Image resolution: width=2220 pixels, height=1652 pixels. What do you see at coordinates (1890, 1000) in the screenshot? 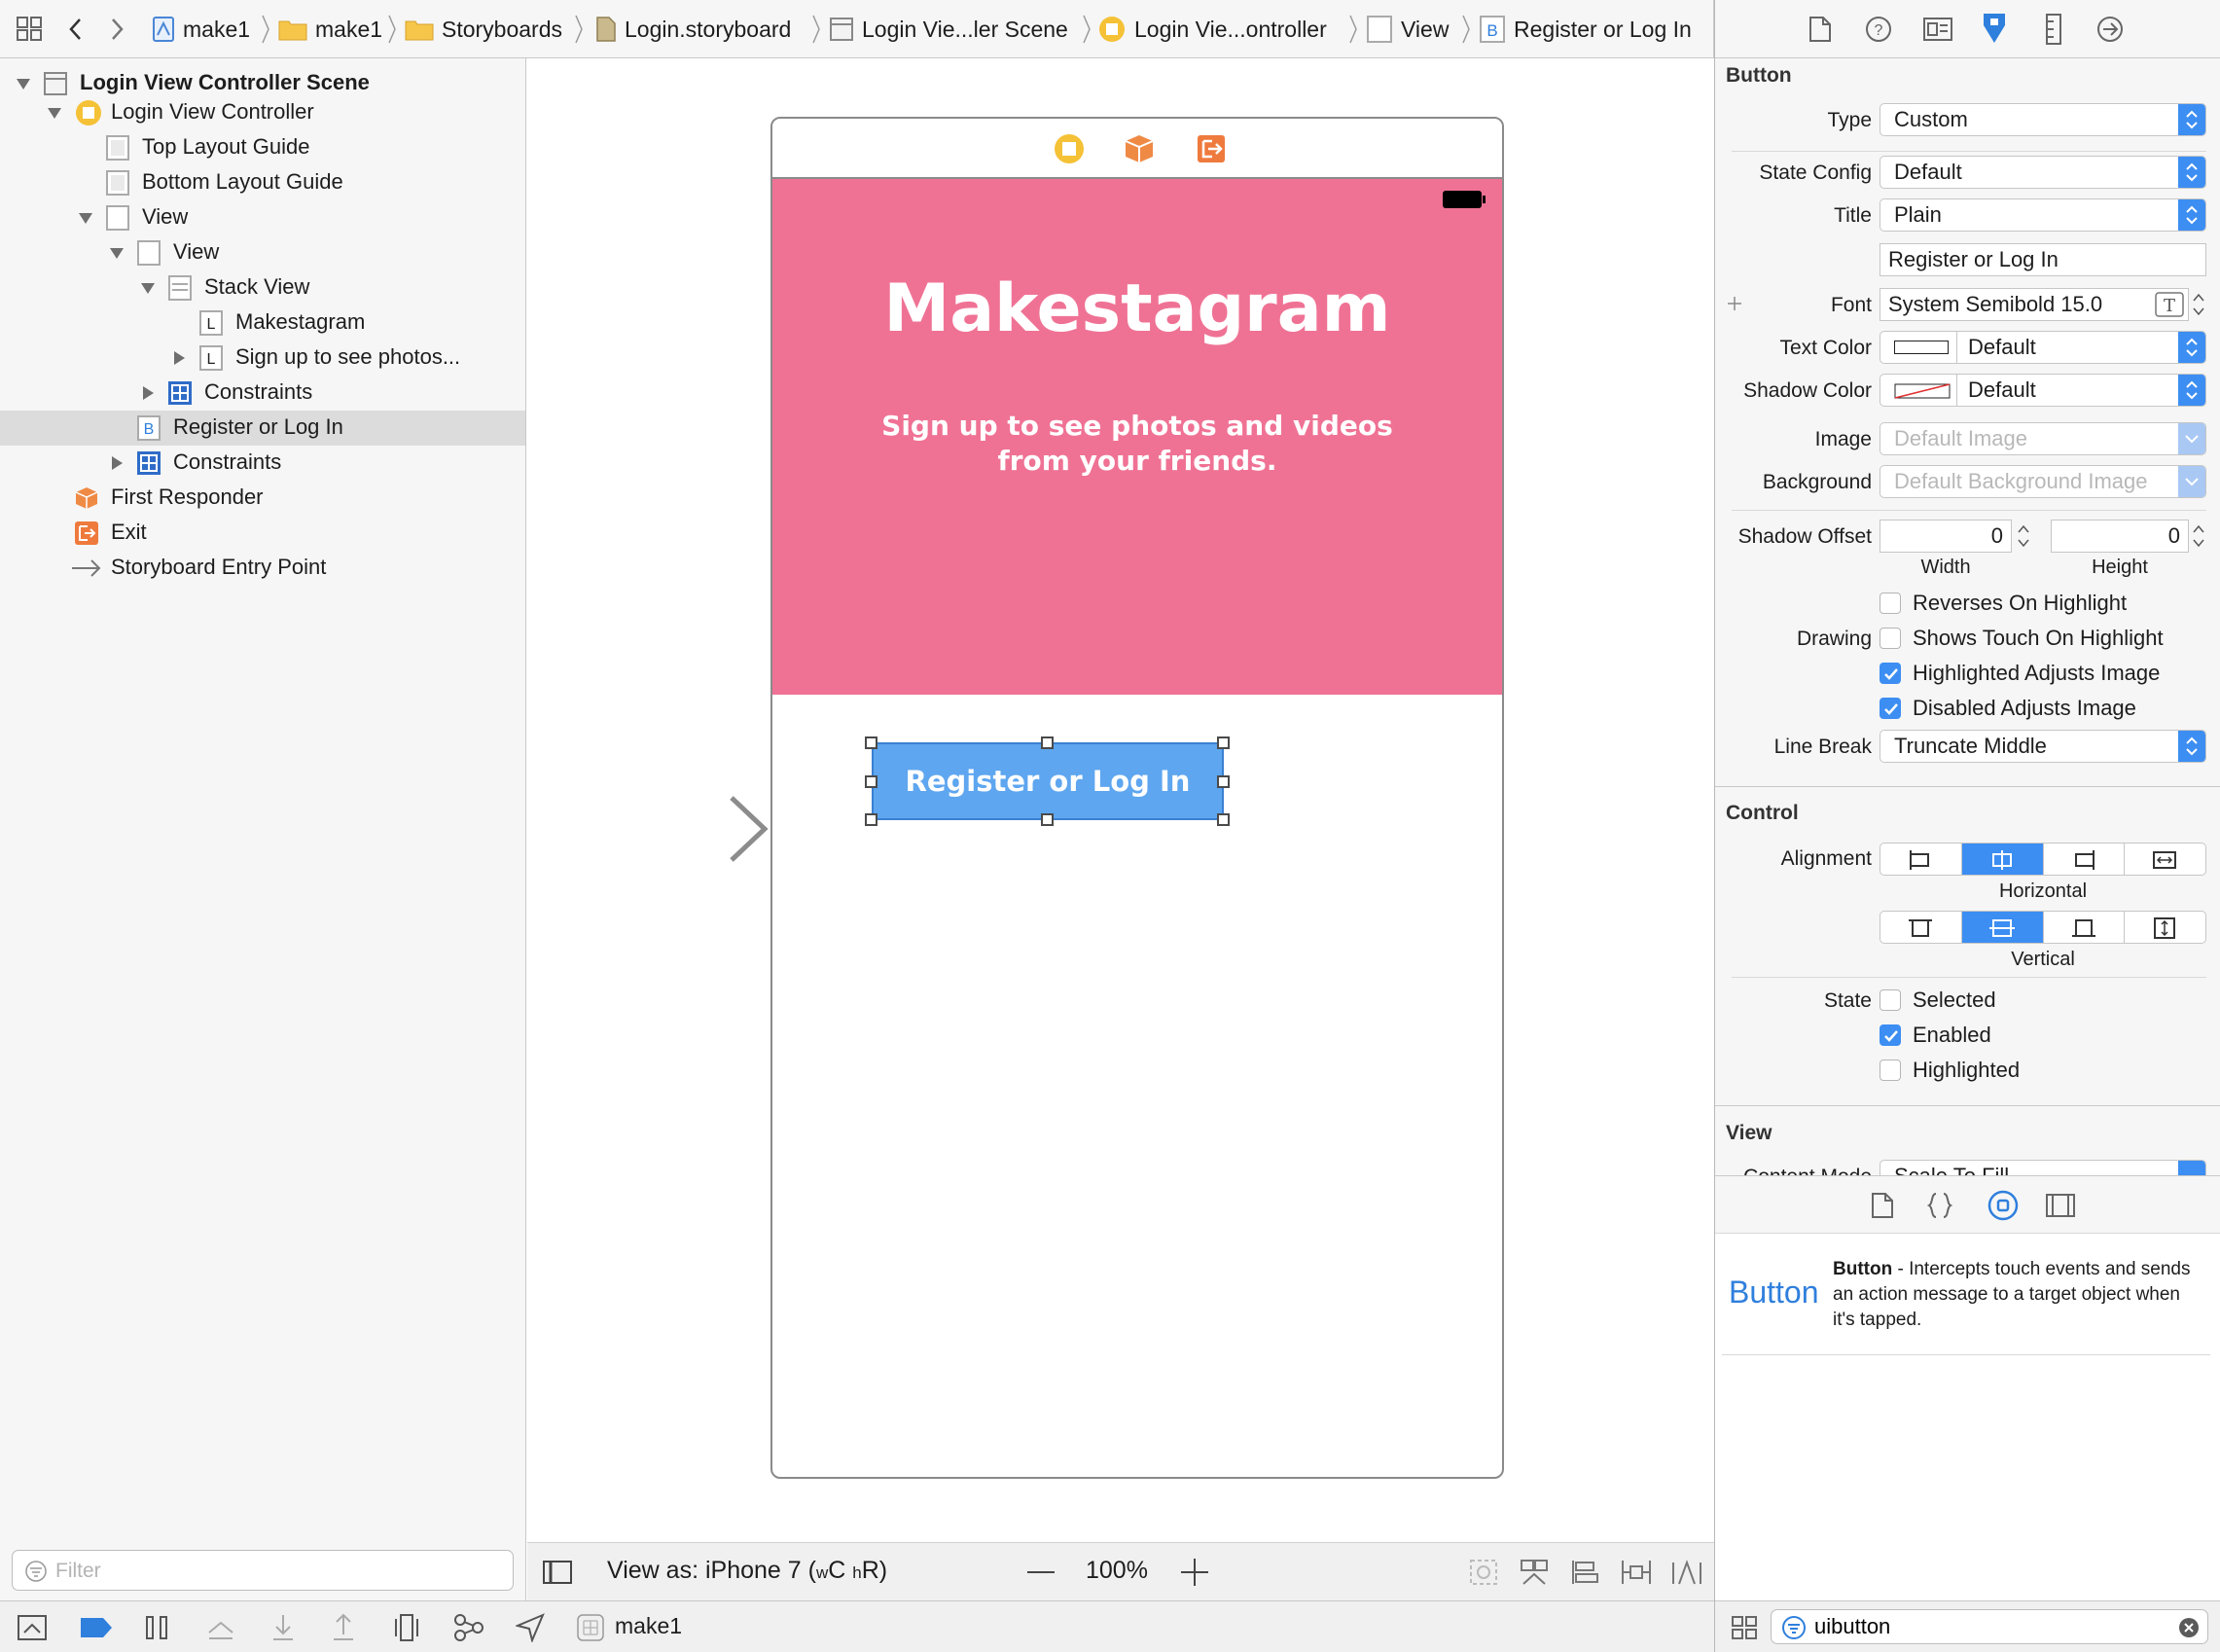
I see `selected-checkbox` at bounding box center [1890, 1000].